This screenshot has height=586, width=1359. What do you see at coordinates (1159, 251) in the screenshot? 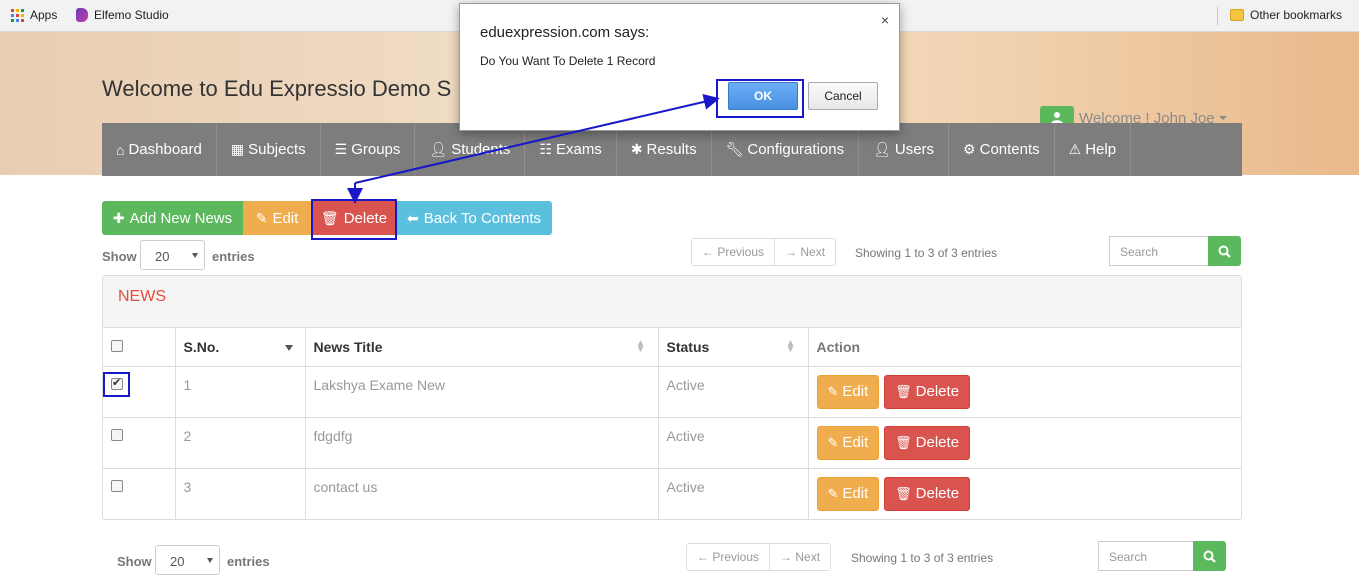
I see `search-input: Search` at bounding box center [1159, 251].